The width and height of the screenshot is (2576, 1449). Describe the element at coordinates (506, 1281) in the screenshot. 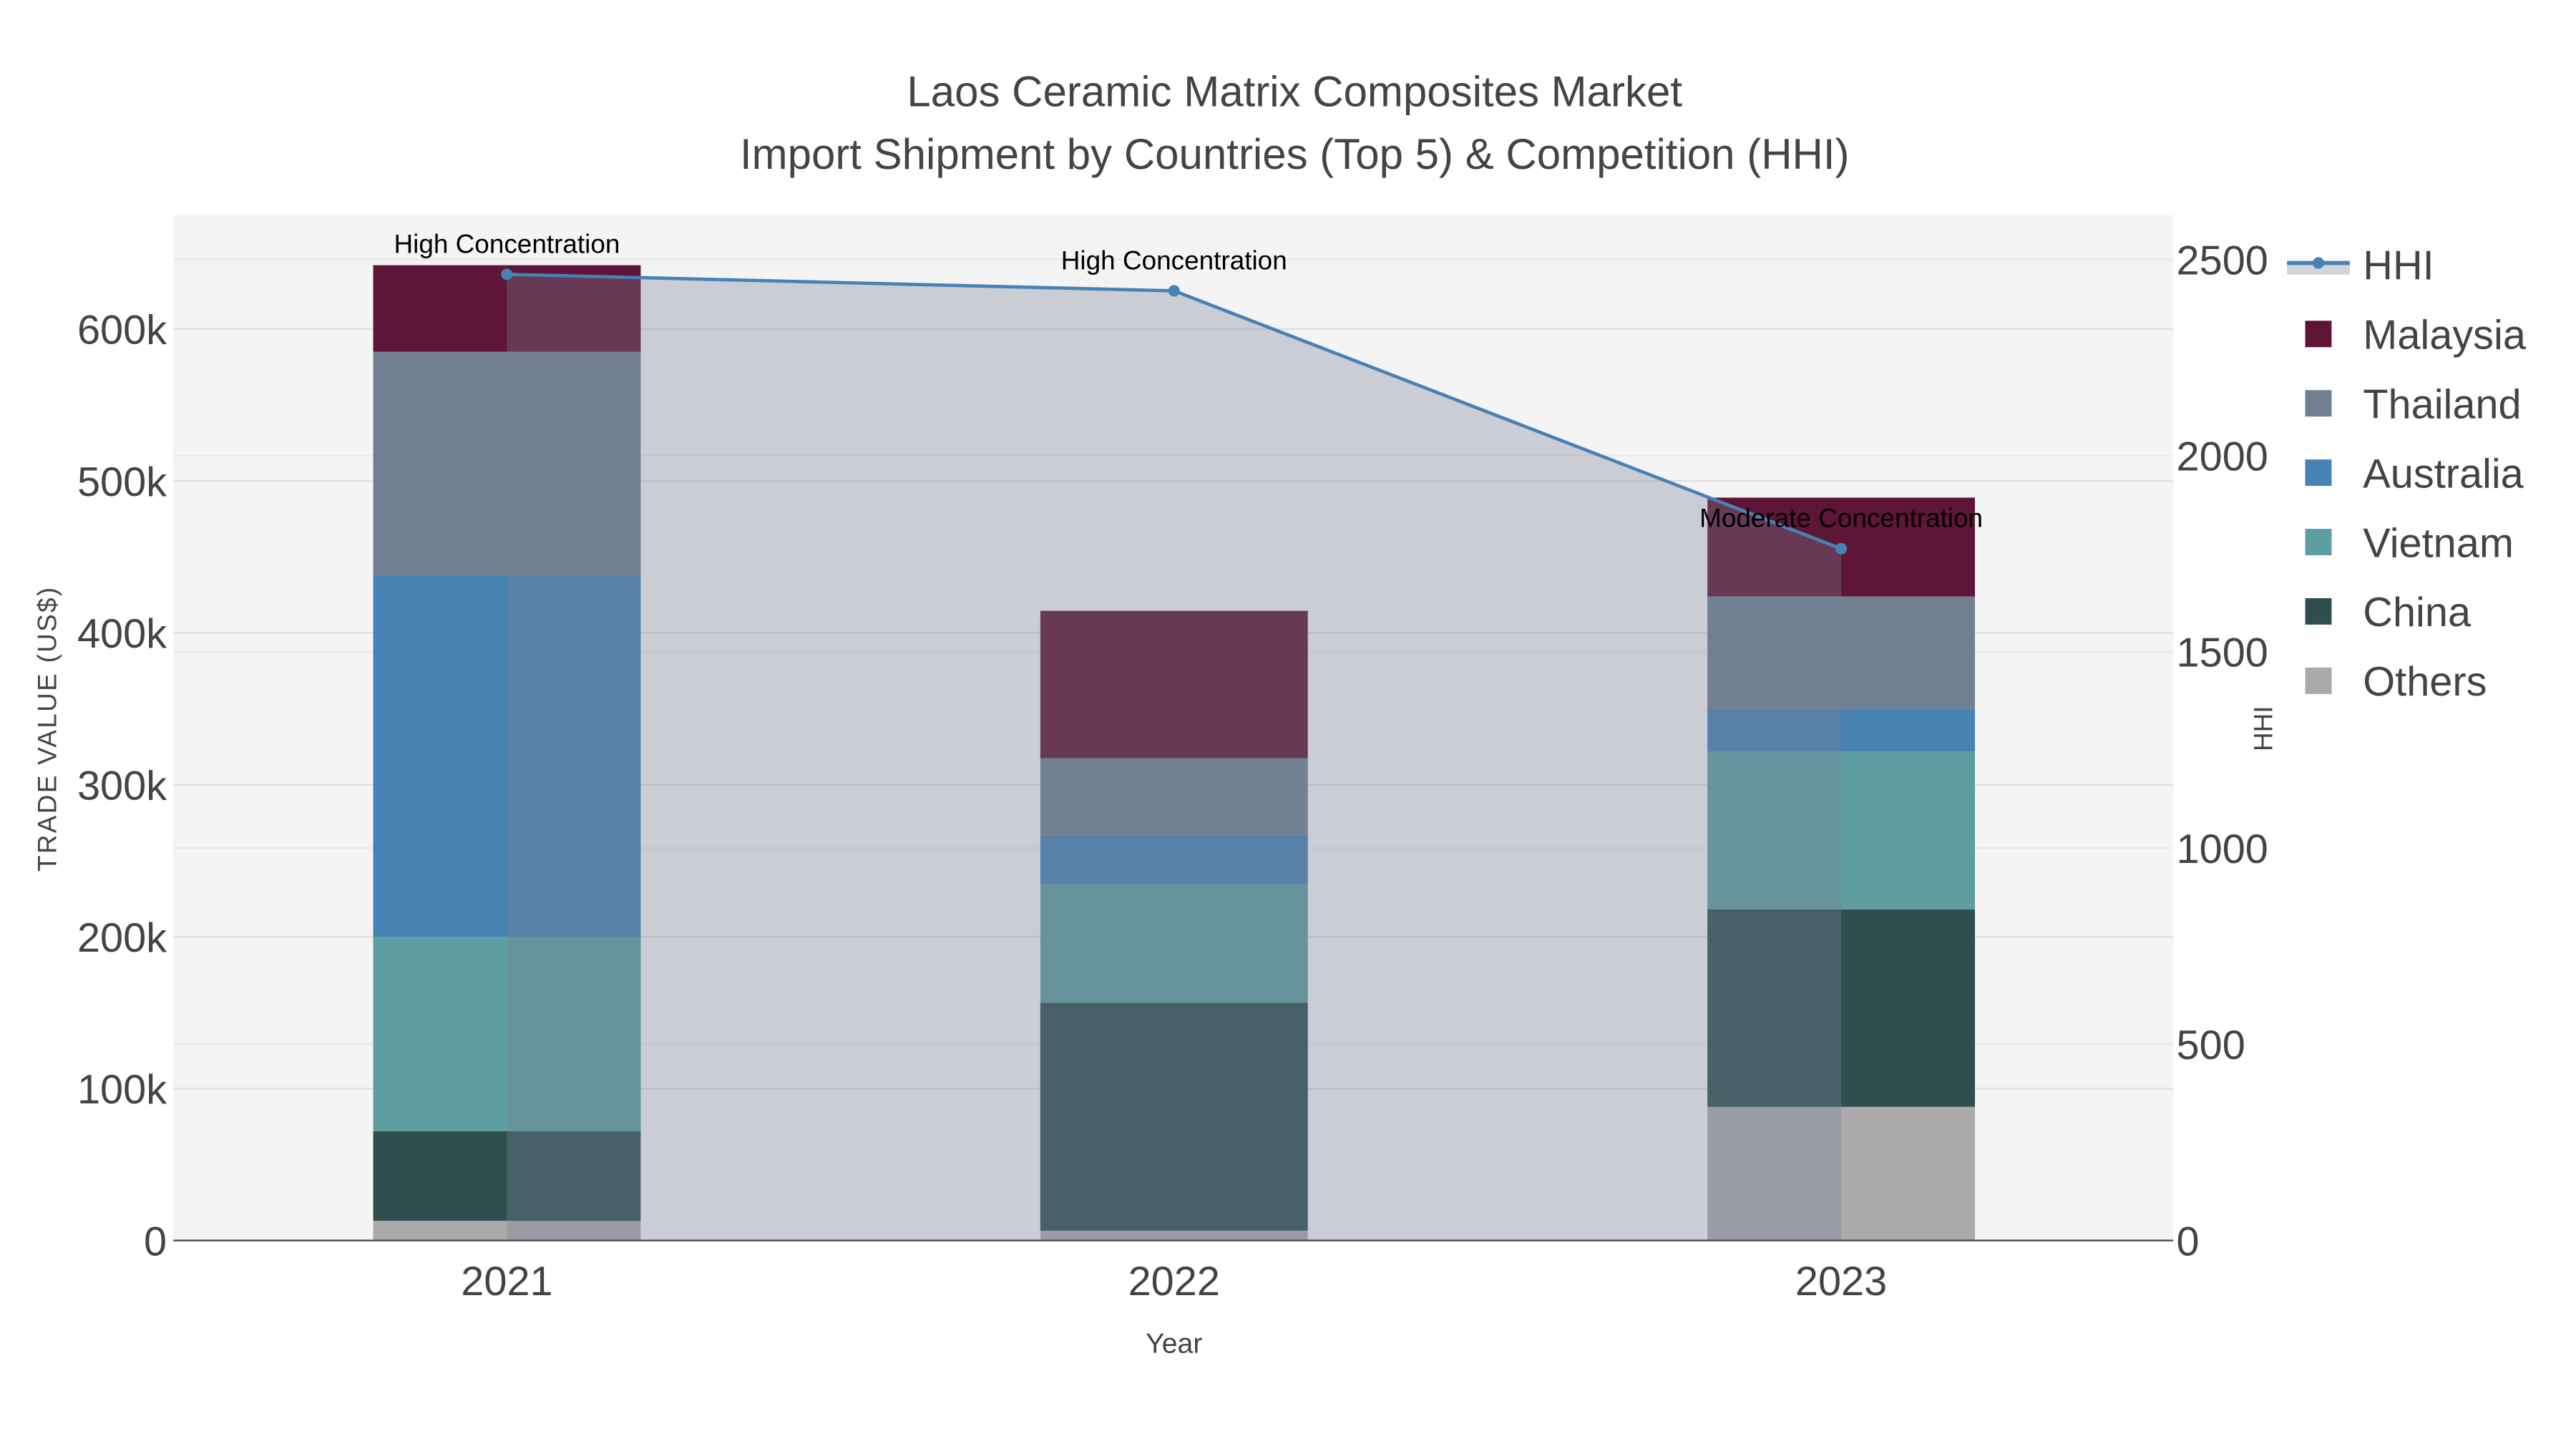

I see `x-tick-label: 2021` at that location.